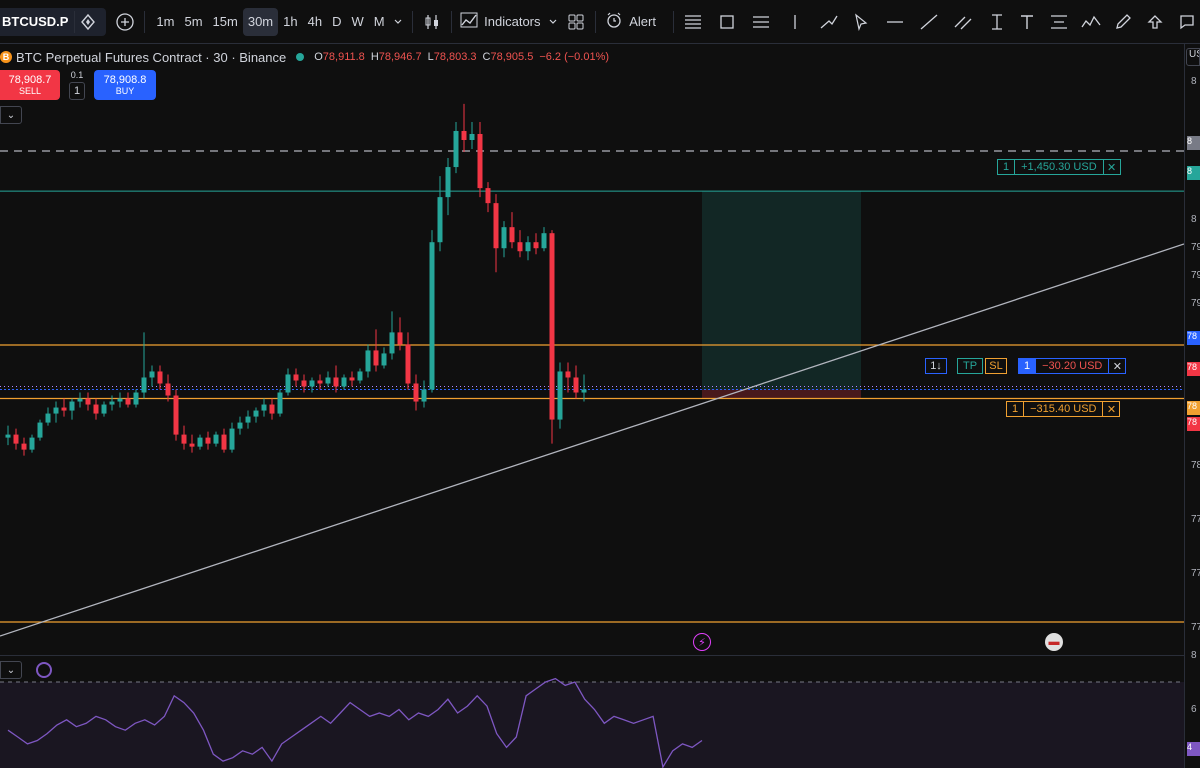  Describe the element at coordinates (30, 85) in the screenshot. I see `sell-button: 78,908.7 SELL` at that location.